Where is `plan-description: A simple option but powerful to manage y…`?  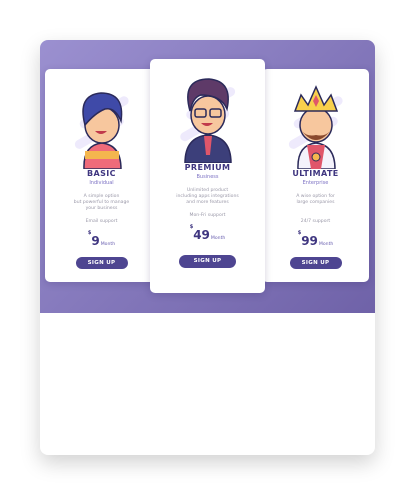 plan-description: A simple option but powerful to manage y… is located at coordinates (101, 203).